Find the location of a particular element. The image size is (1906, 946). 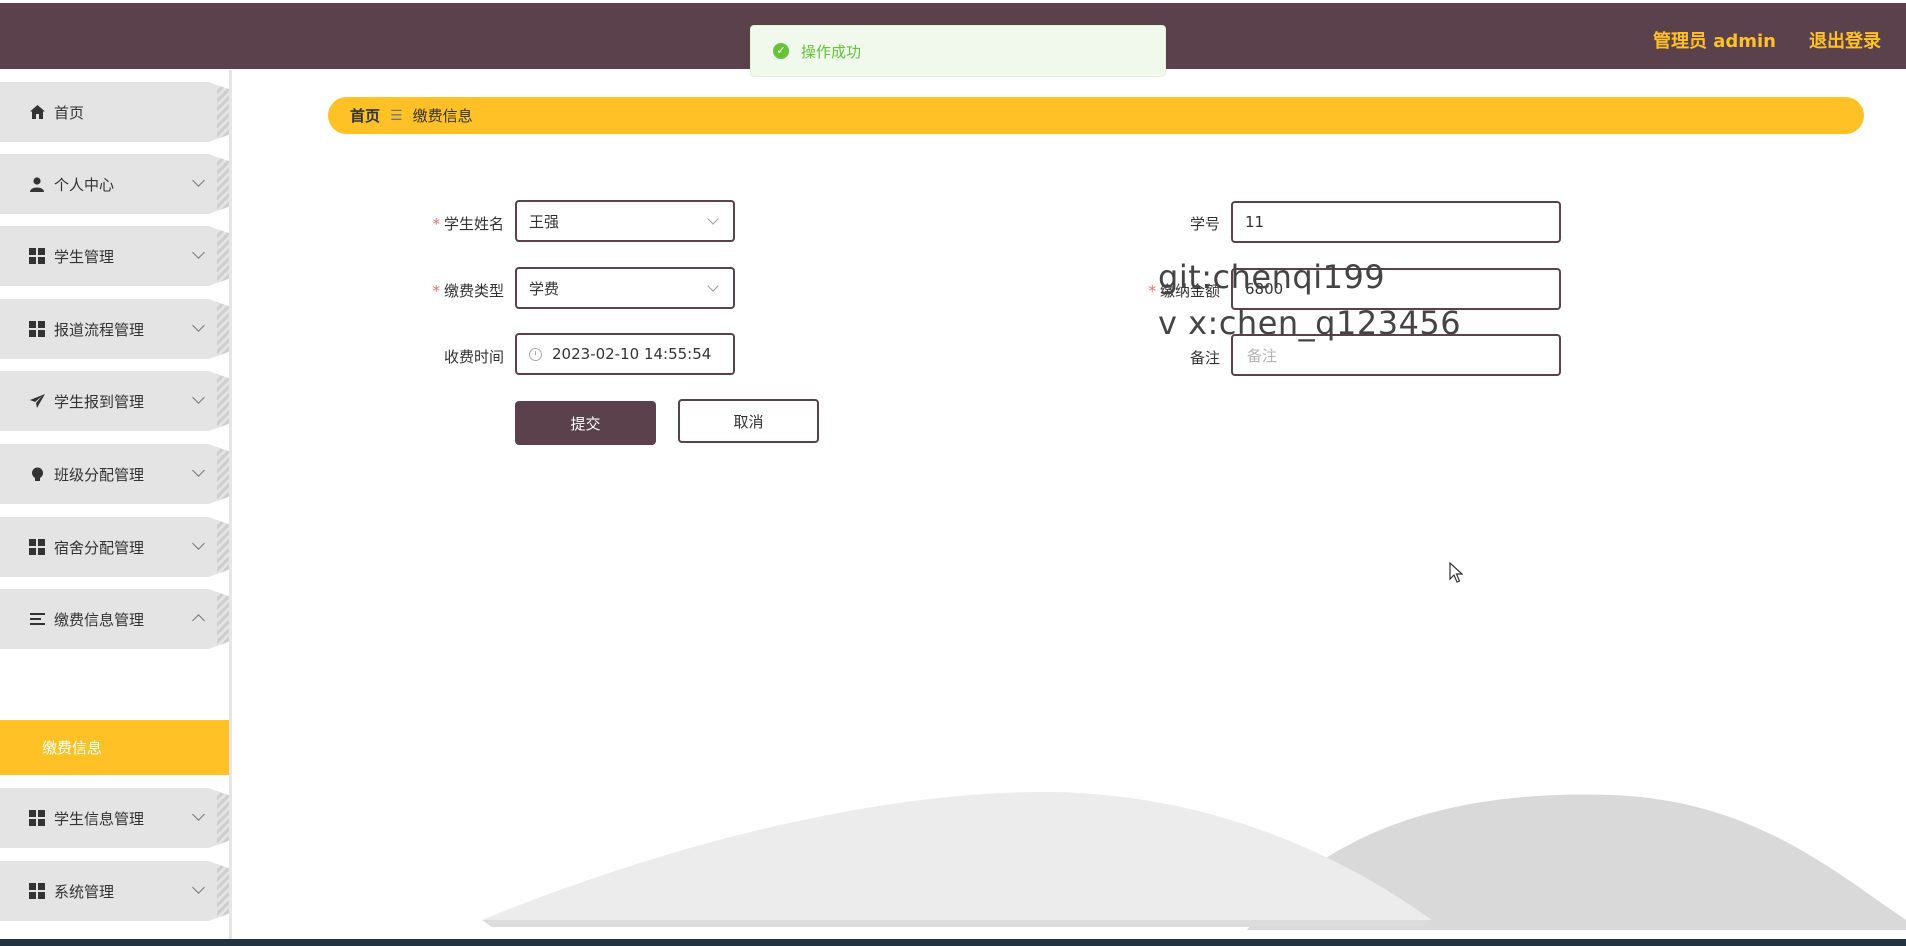

admin-user-label: 管理员 admin is located at coordinates (1714, 41).